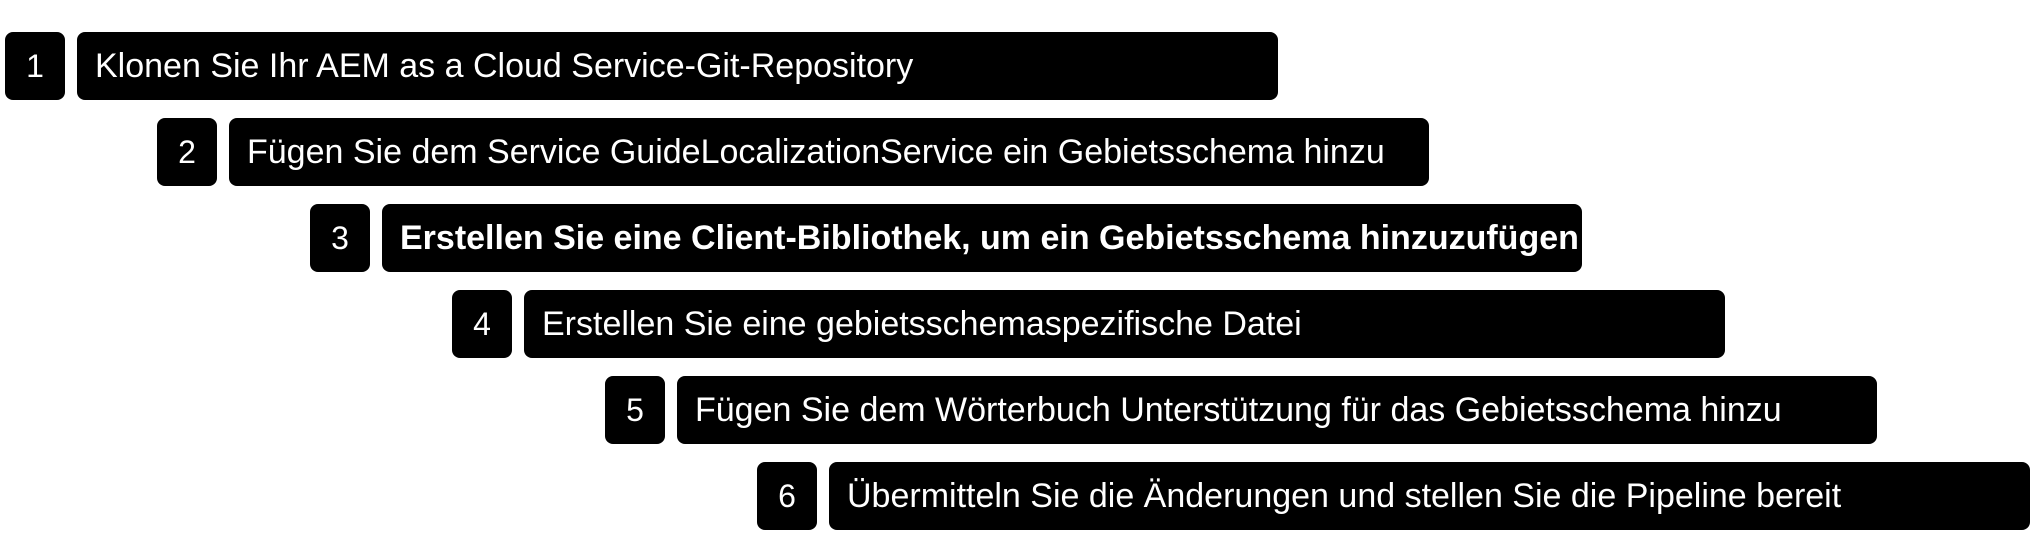 This screenshot has height=538, width=2031. What do you see at coordinates (187, 152) in the screenshot?
I see `step-2-number: 2` at bounding box center [187, 152].